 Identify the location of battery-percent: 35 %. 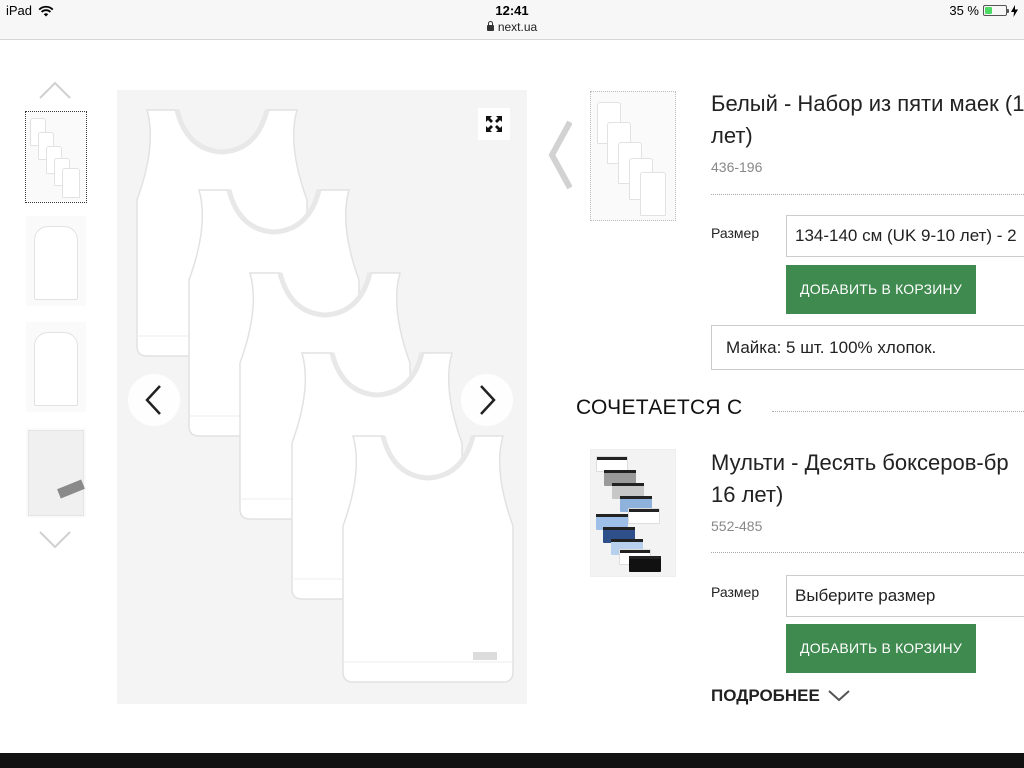
(964, 10).